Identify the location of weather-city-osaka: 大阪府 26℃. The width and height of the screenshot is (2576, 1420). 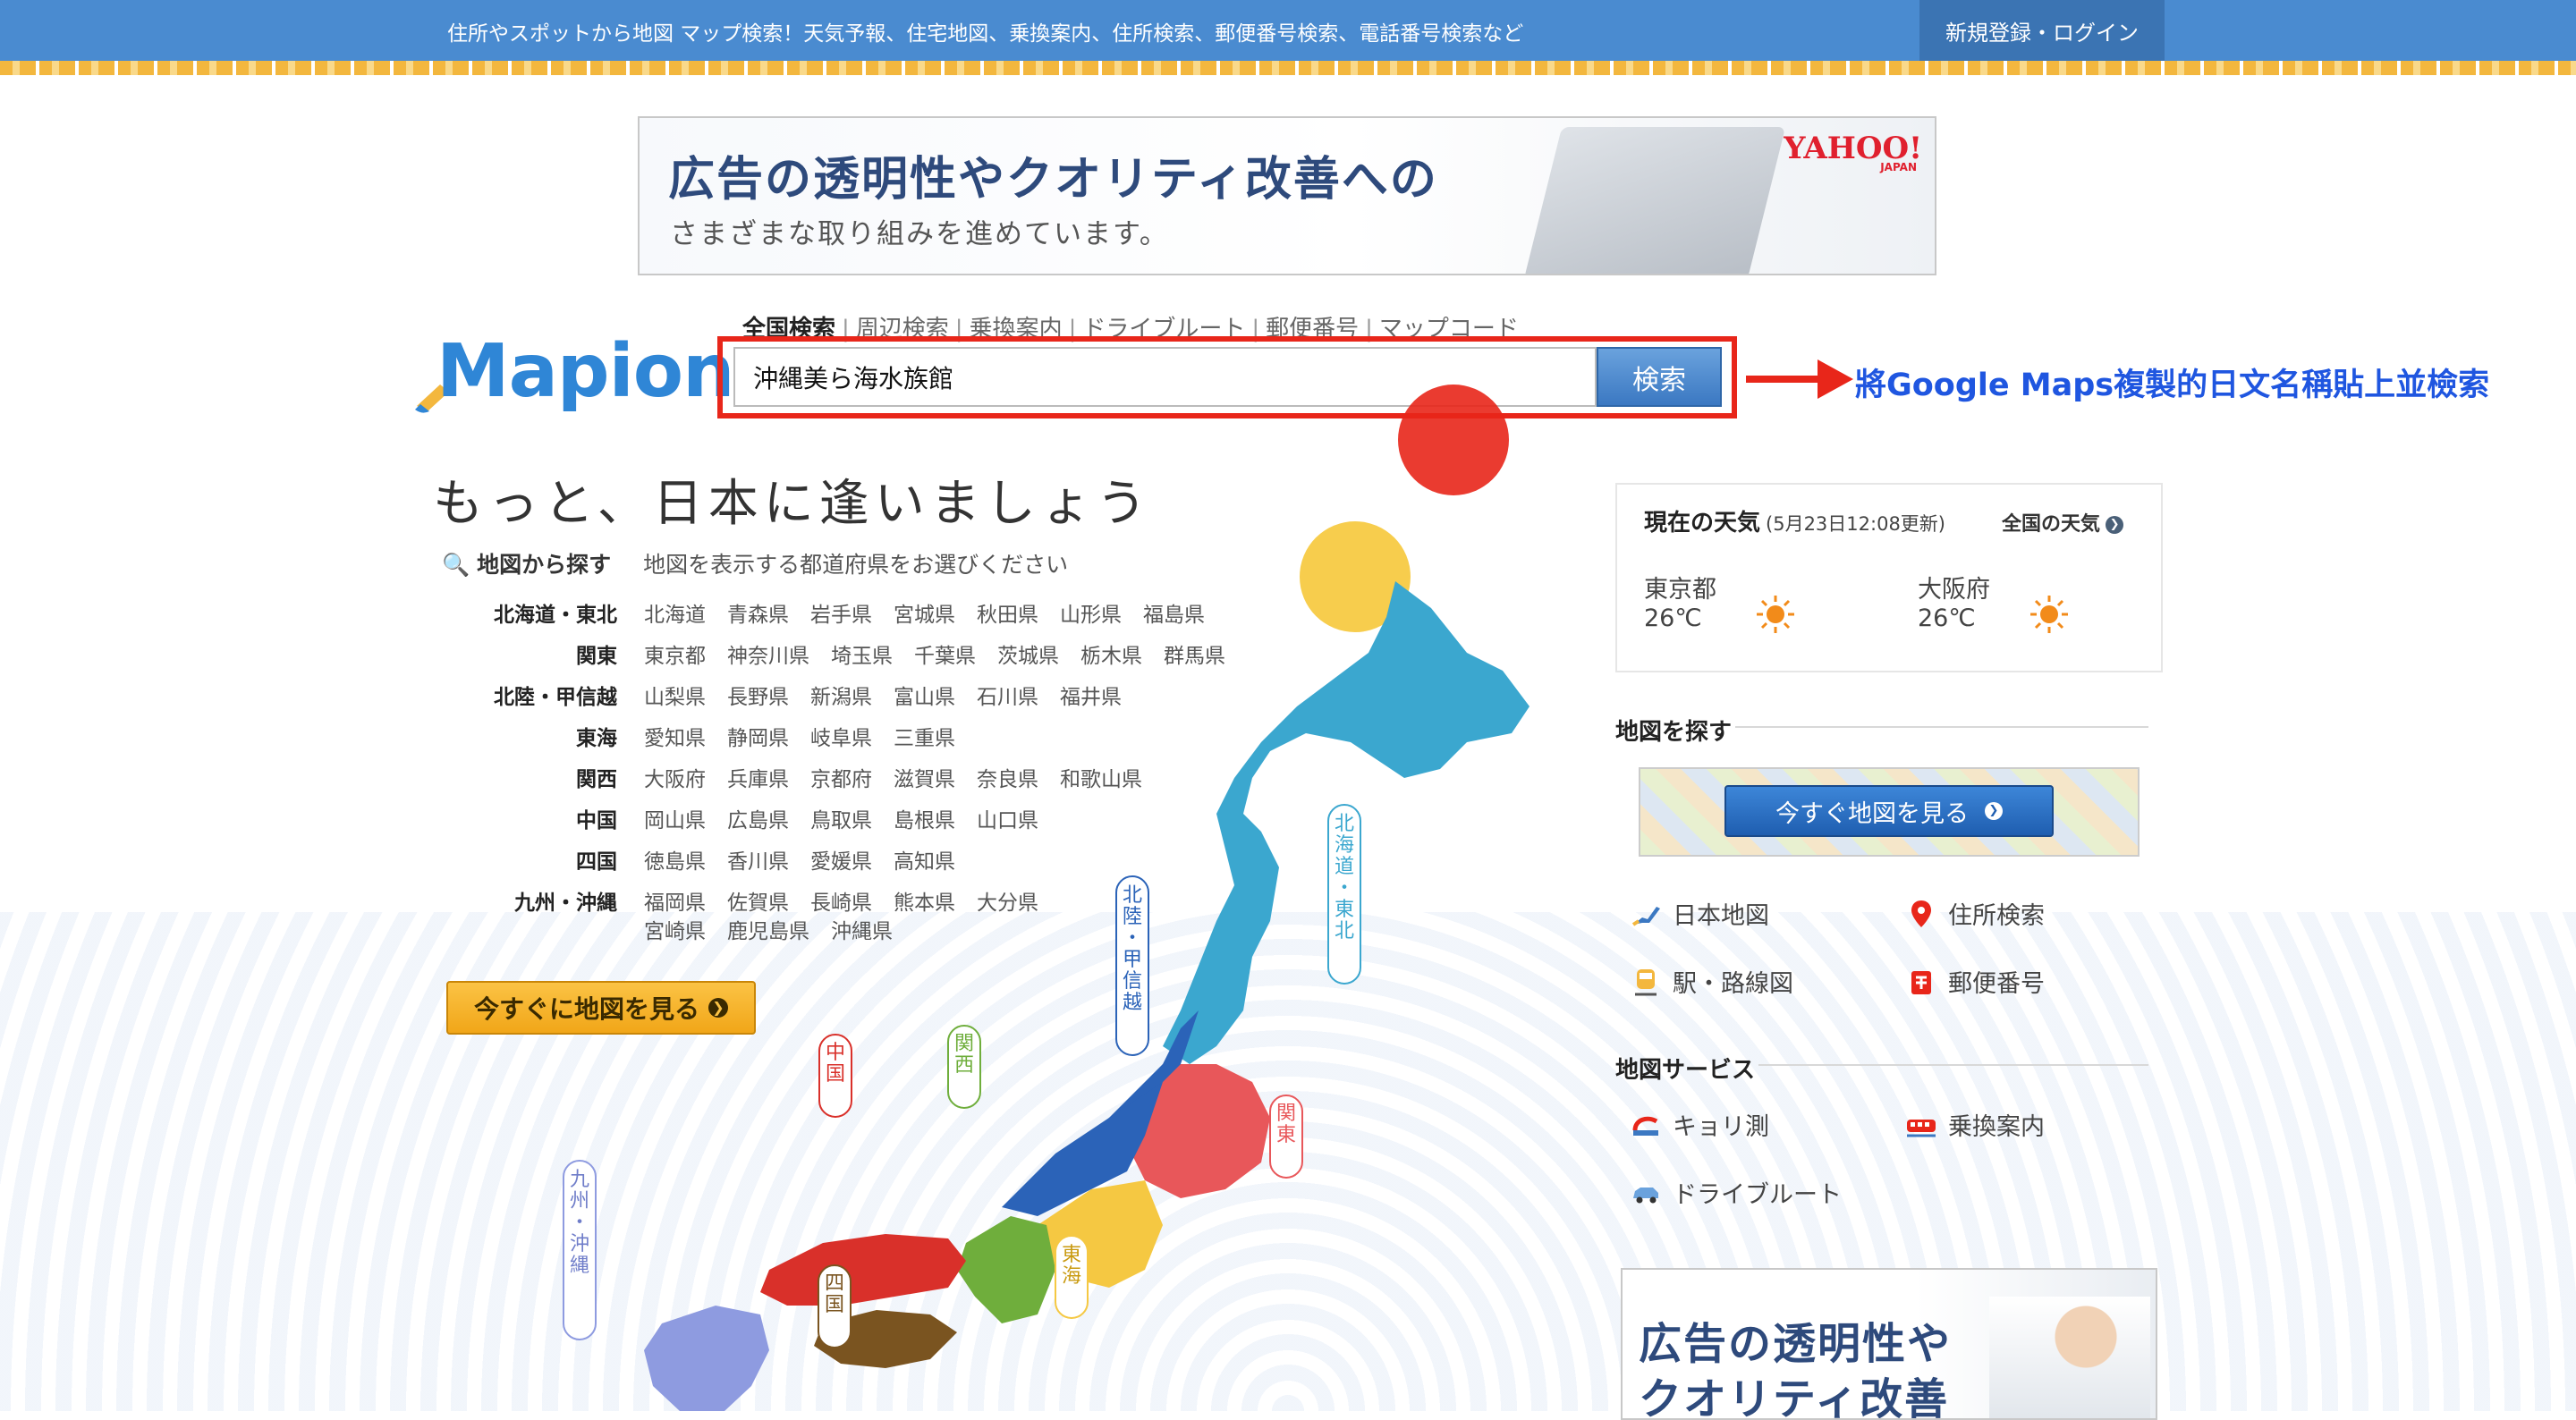
(1954, 605).